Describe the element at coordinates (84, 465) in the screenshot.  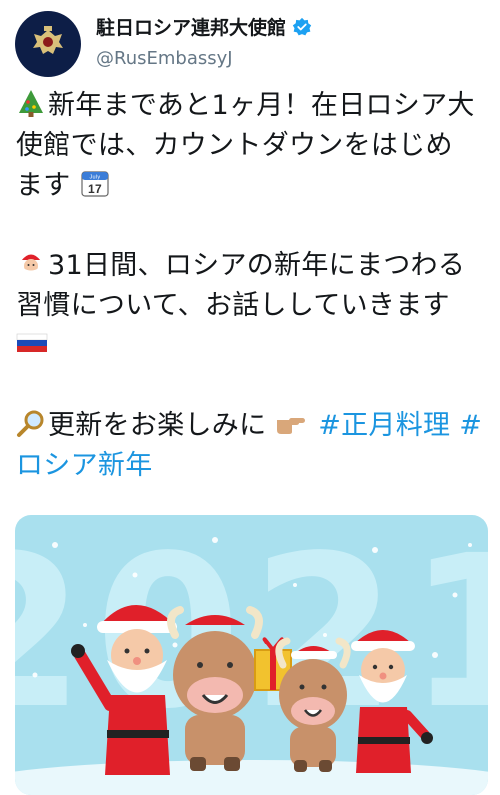
I see `hashtag-link-continued: ロシア新年` at that location.